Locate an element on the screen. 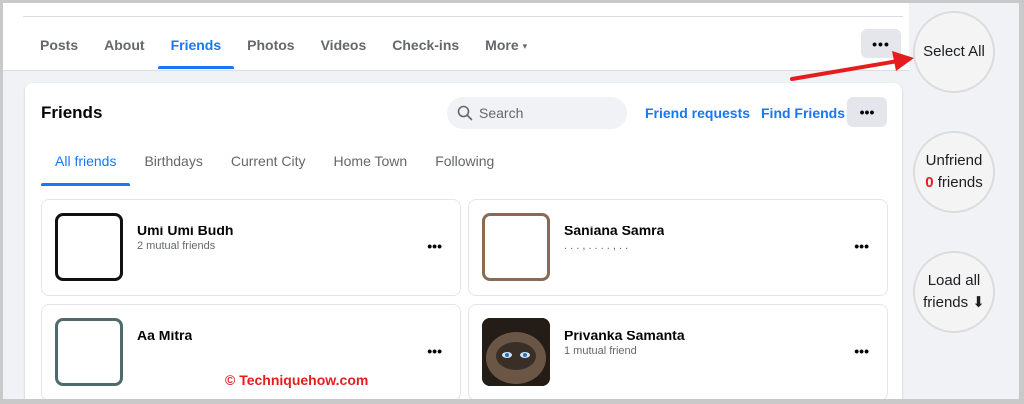  arrow-icon is located at coordinates (852, 66).